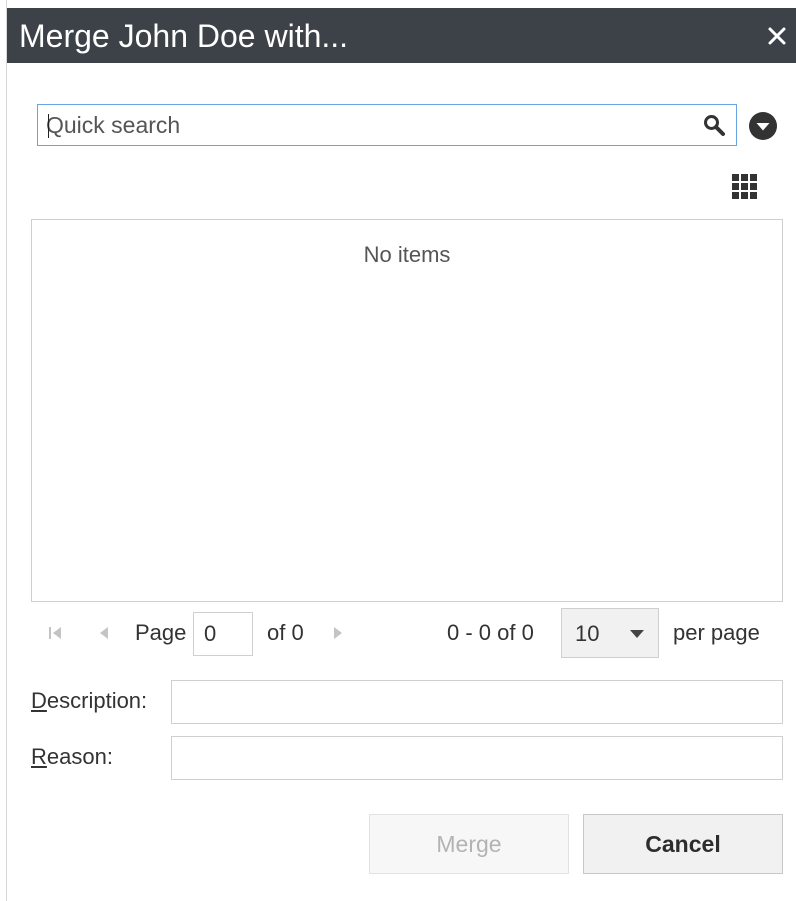  Describe the element at coordinates (714, 125) in the screenshot. I see `search-icon` at that location.